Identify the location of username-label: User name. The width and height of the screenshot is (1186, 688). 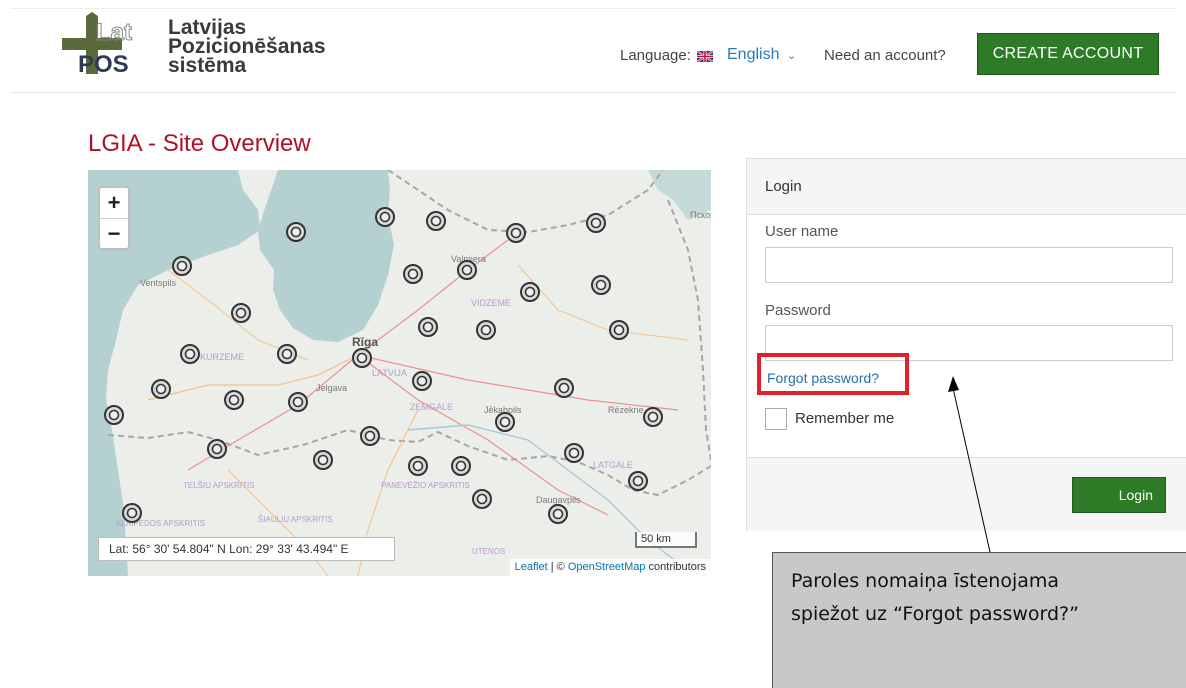
(802, 231).